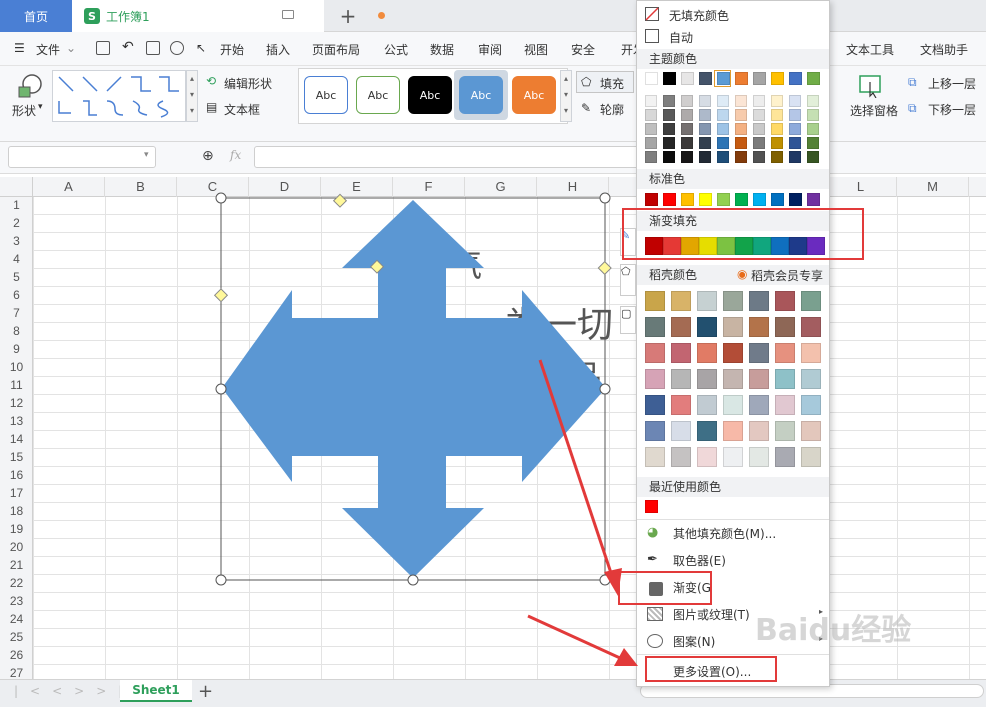  I want to click on row-header-cell: 26, so click(16, 655).